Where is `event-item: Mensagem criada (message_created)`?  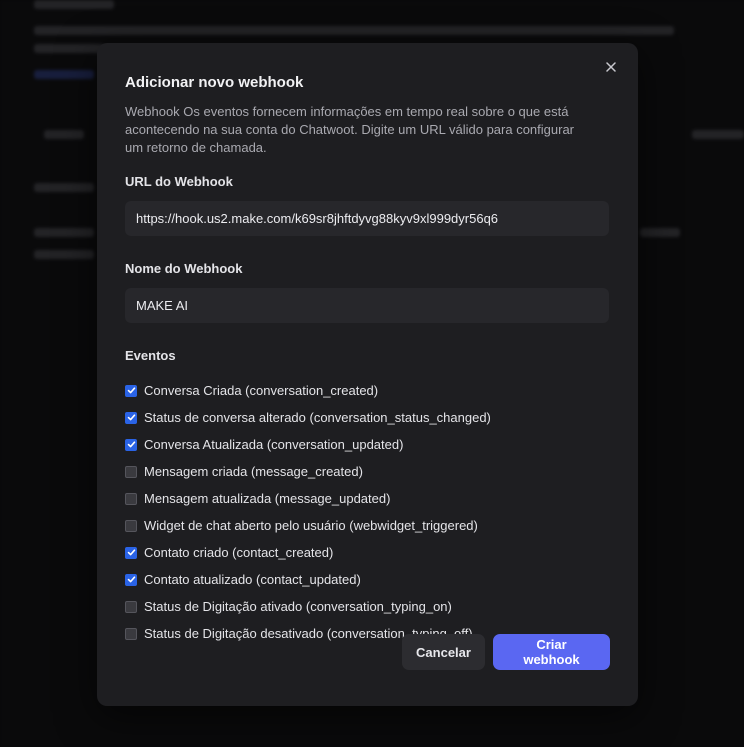 event-item: Mensagem criada (message_created) is located at coordinates (367, 471).